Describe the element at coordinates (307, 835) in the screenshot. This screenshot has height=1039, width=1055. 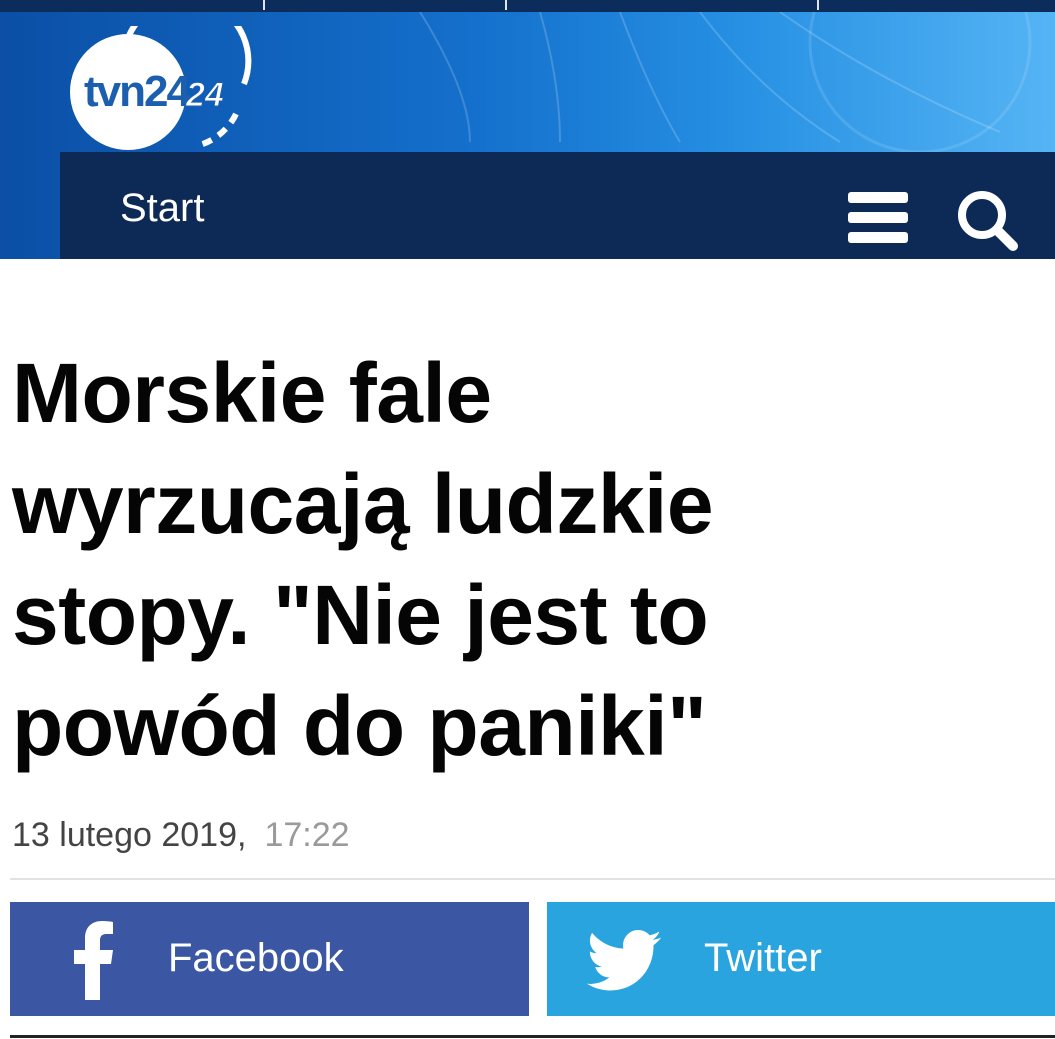
I see `article-time: 17:22` at that location.